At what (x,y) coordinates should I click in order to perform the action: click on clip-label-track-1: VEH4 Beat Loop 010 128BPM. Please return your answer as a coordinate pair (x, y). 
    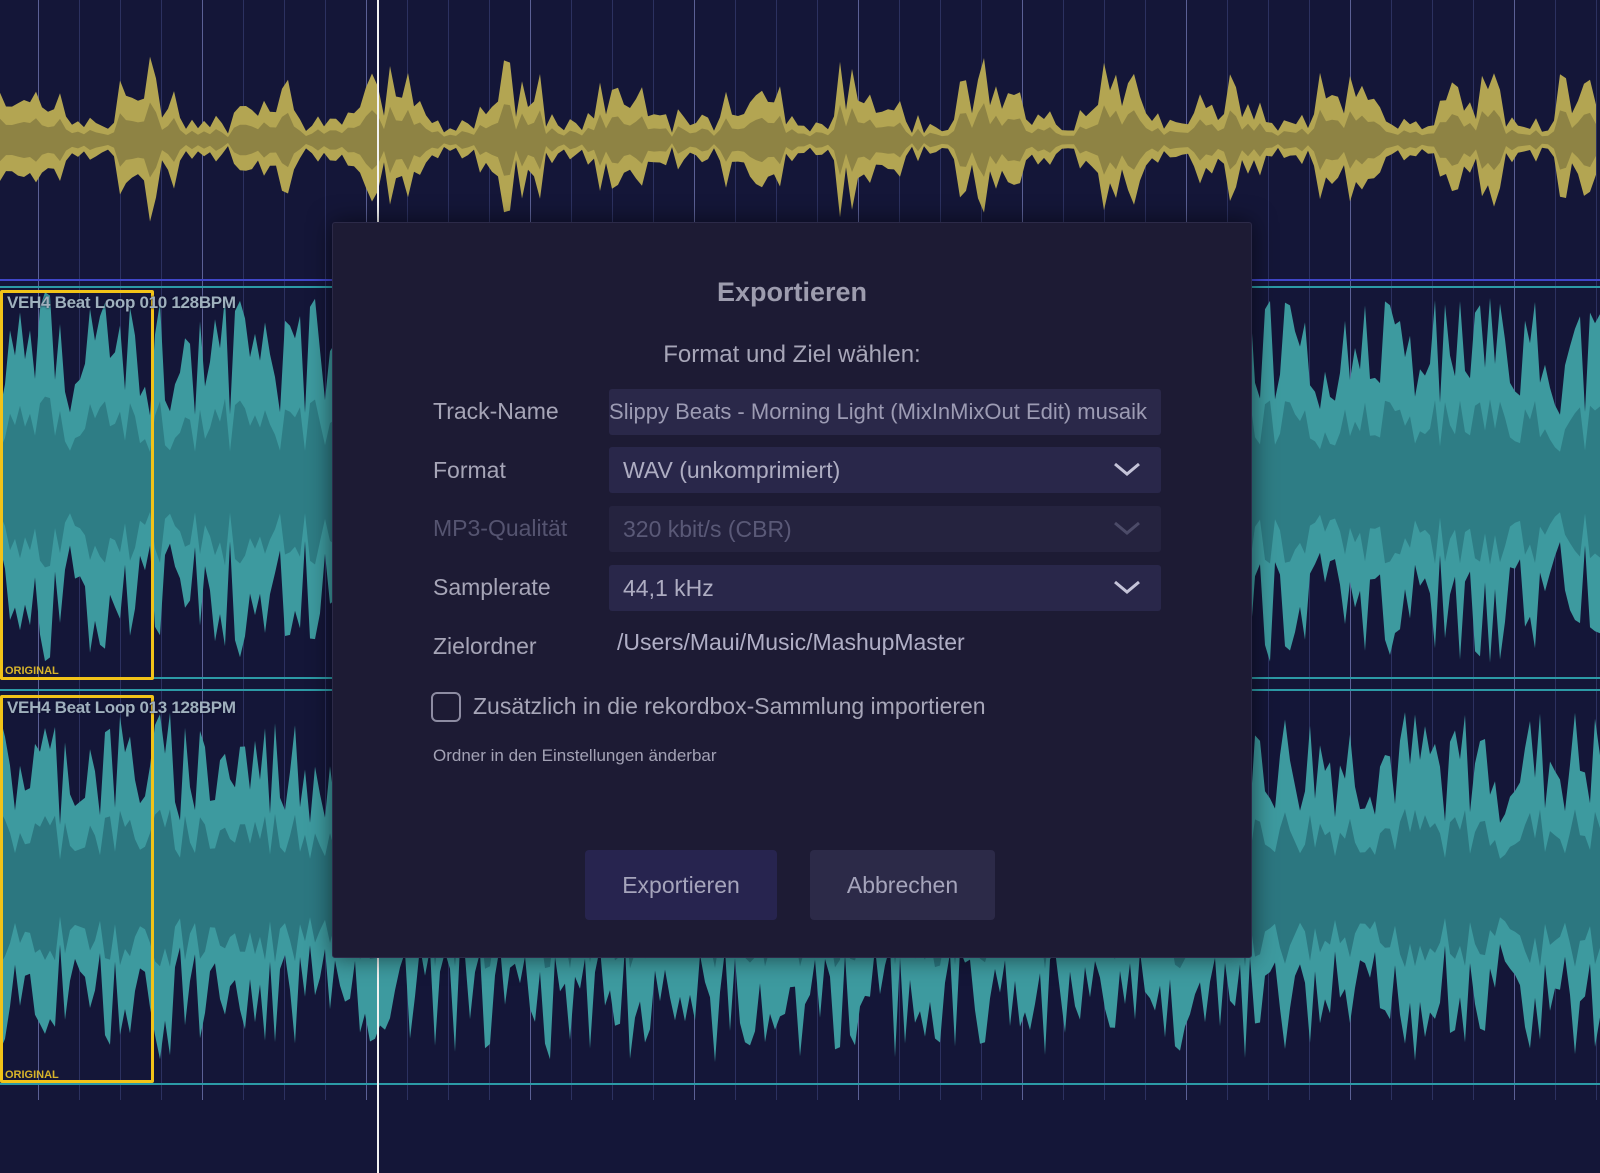
    Looking at the image, I should click on (121, 302).